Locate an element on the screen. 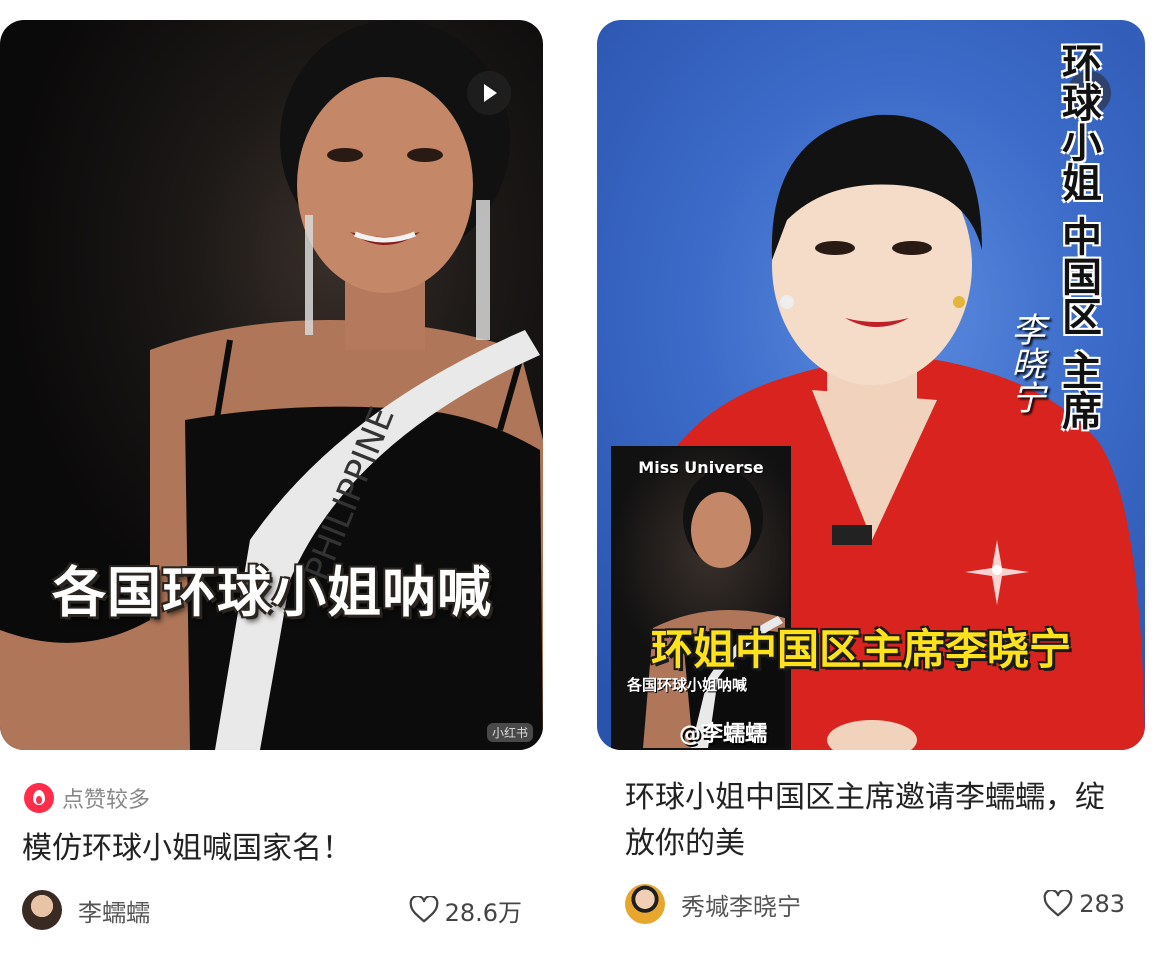 Image resolution: width=1172 pixels, height=958 pixels. video-overlay-caption: 各国环球小姐呐喊 is located at coordinates (272, 592).